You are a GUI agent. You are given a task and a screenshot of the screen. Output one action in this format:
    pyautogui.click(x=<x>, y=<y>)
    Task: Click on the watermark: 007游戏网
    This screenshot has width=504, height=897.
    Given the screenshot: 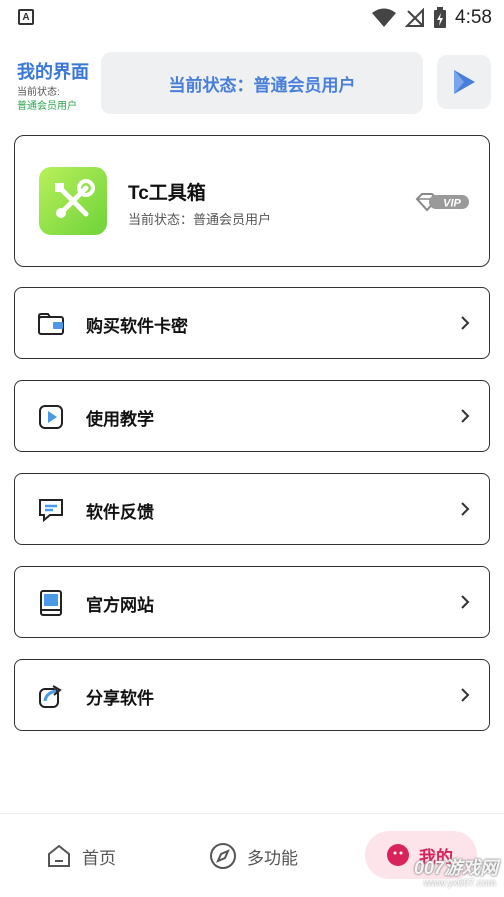 What is the action you would take?
    pyautogui.click(x=455, y=868)
    